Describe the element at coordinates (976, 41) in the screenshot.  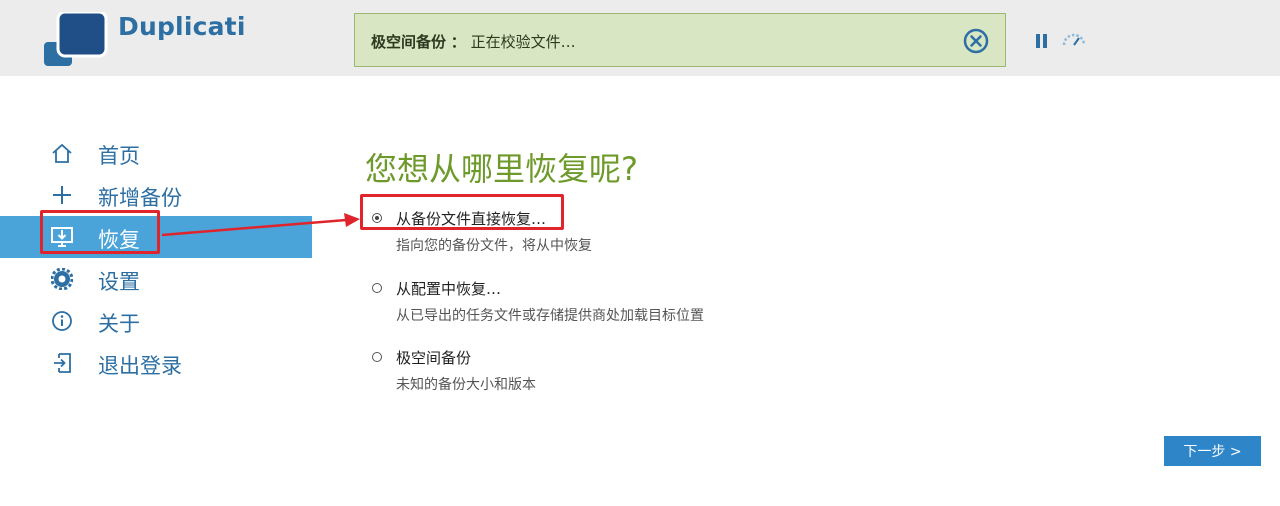
I see `close-circle-icon` at that location.